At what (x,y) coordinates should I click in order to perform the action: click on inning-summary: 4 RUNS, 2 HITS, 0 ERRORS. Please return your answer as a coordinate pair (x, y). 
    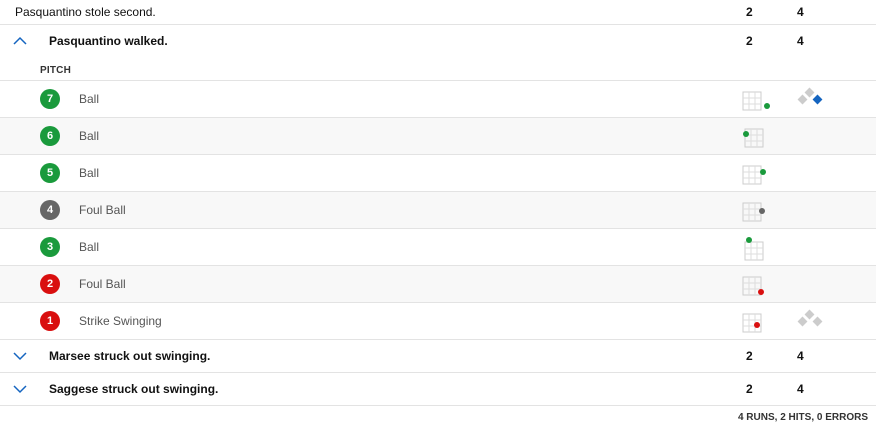
    Looking at the image, I should click on (802, 417).